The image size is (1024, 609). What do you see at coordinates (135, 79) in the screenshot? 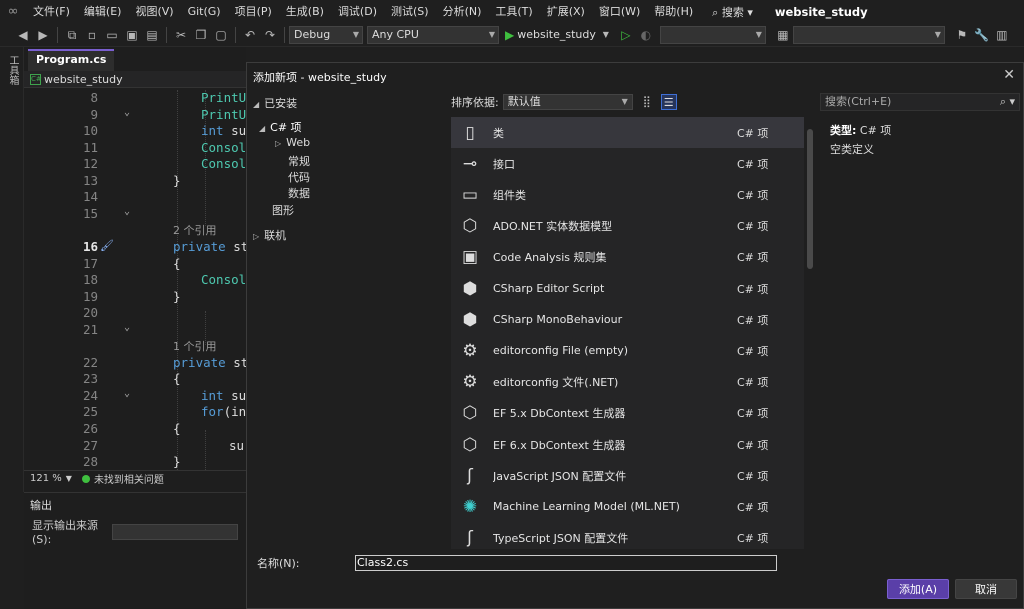
I see `editor-nav-bar: C# website_study` at bounding box center [135, 79].